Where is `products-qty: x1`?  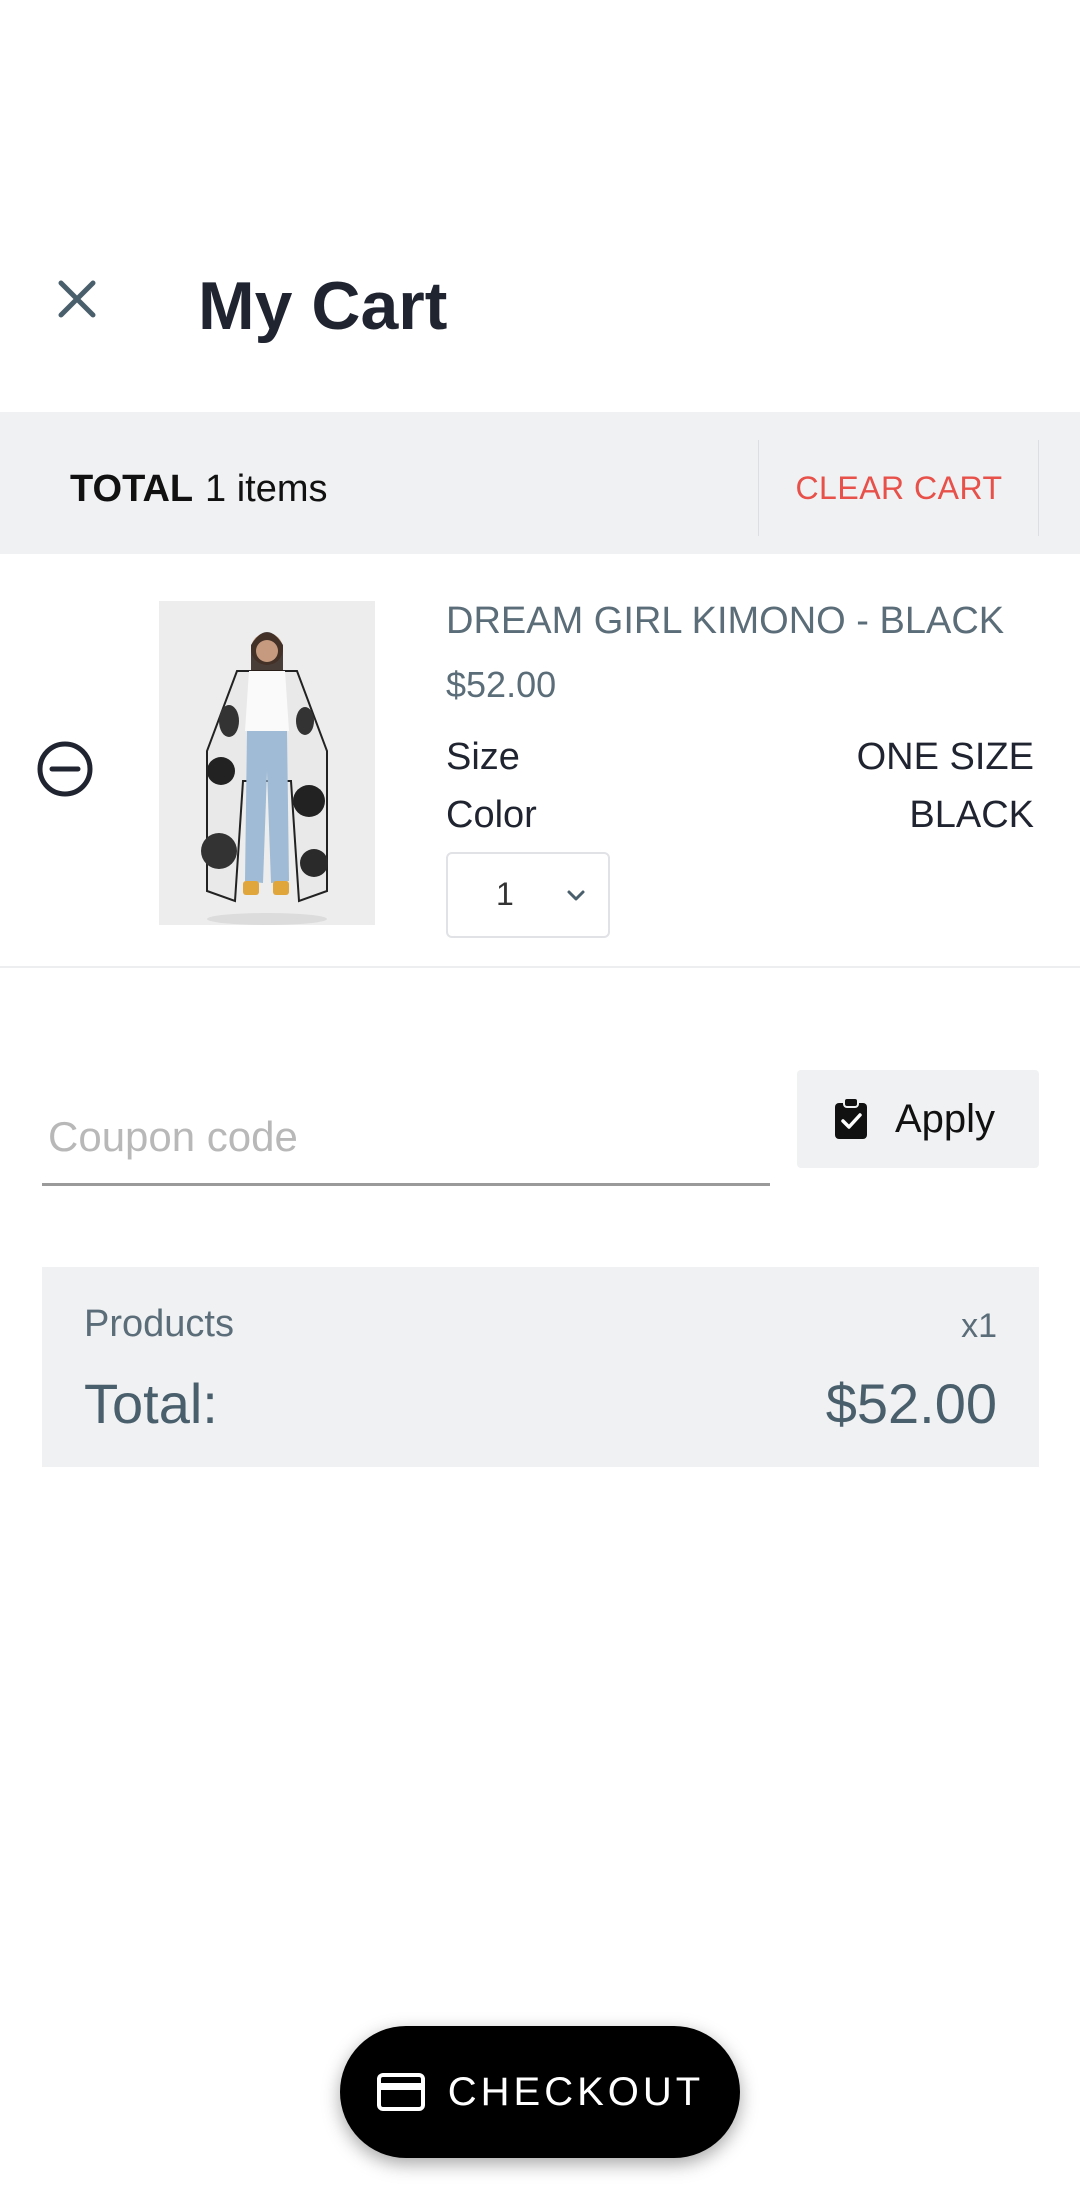
products-qty: x1 is located at coordinates (979, 1326).